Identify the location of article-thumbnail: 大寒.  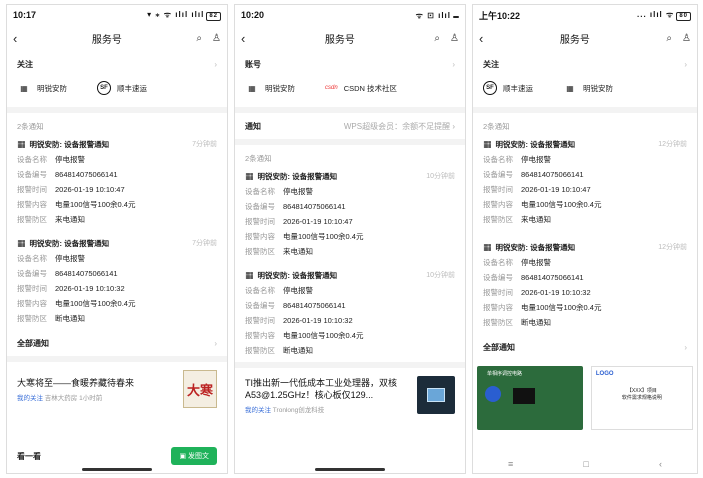
(200, 389).